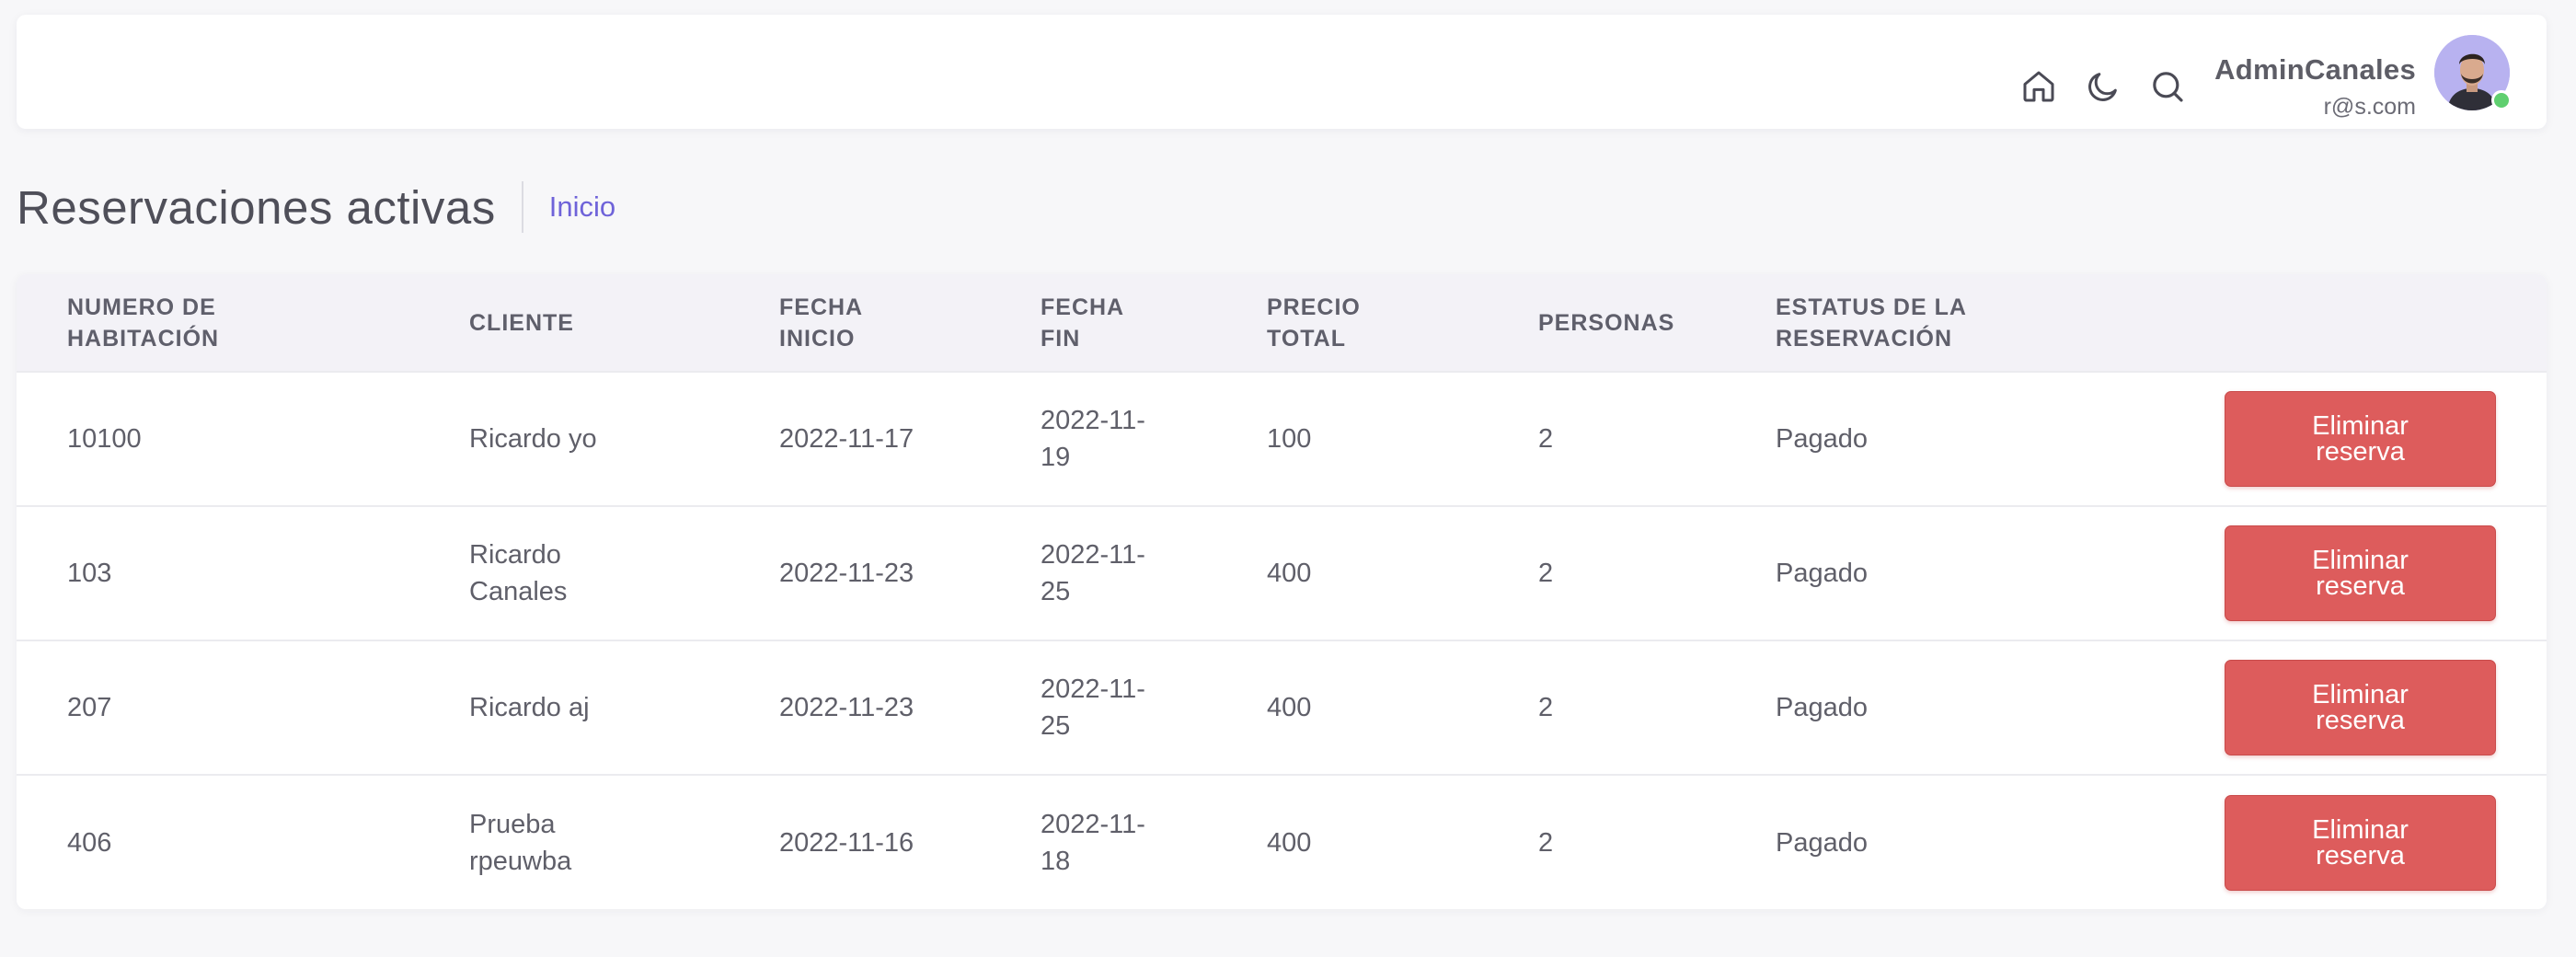  What do you see at coordinates (1282, 72) in the screenshot?
I see `top-navbar: AdminCanales r@s.com` at bounding box center [1282, 72].